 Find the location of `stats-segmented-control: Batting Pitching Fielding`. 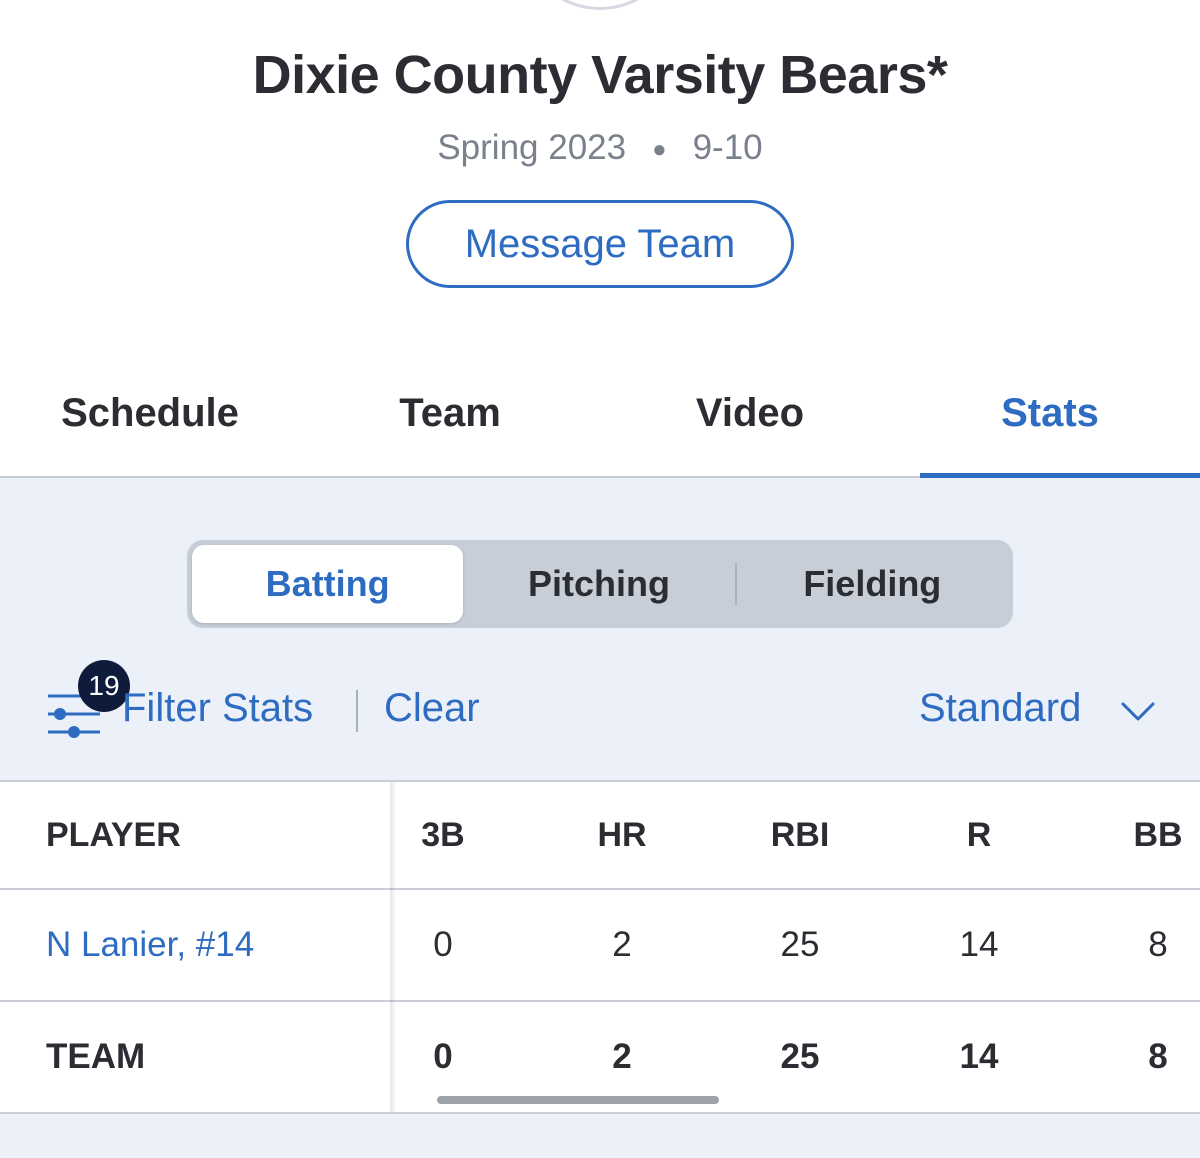

stats-segmented-control: Batting Pitching Fielding is located at coordinates (600, 584).